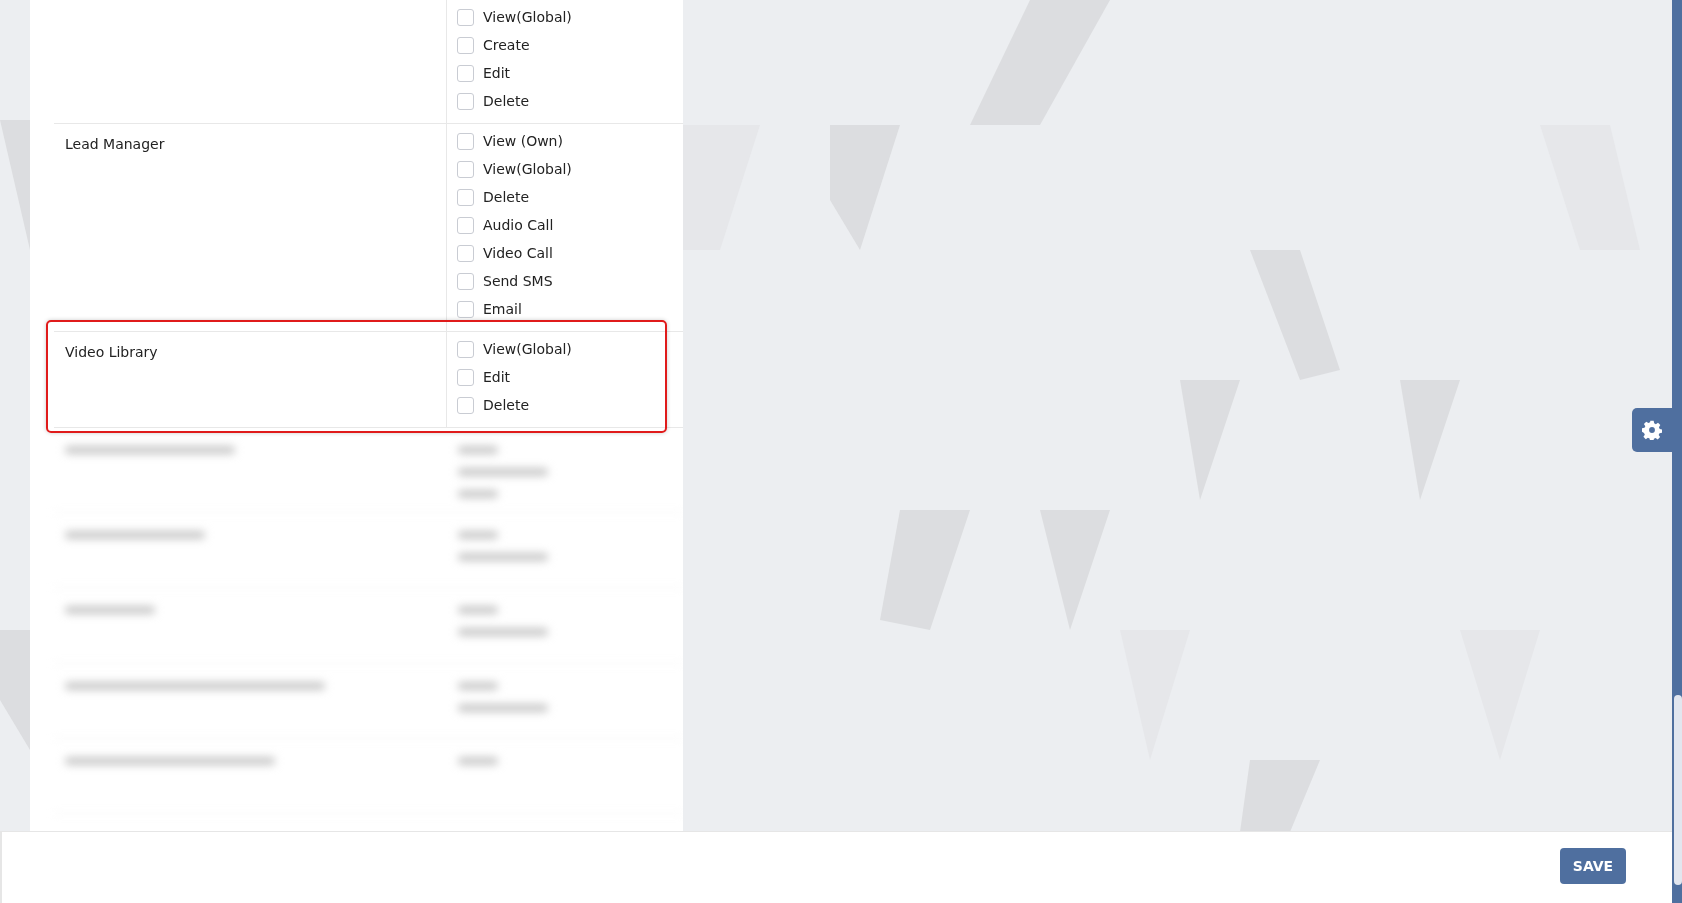 The height and width of the screenshot is (903, 1682). I want to click on settings-icon, so click(1652, 430).